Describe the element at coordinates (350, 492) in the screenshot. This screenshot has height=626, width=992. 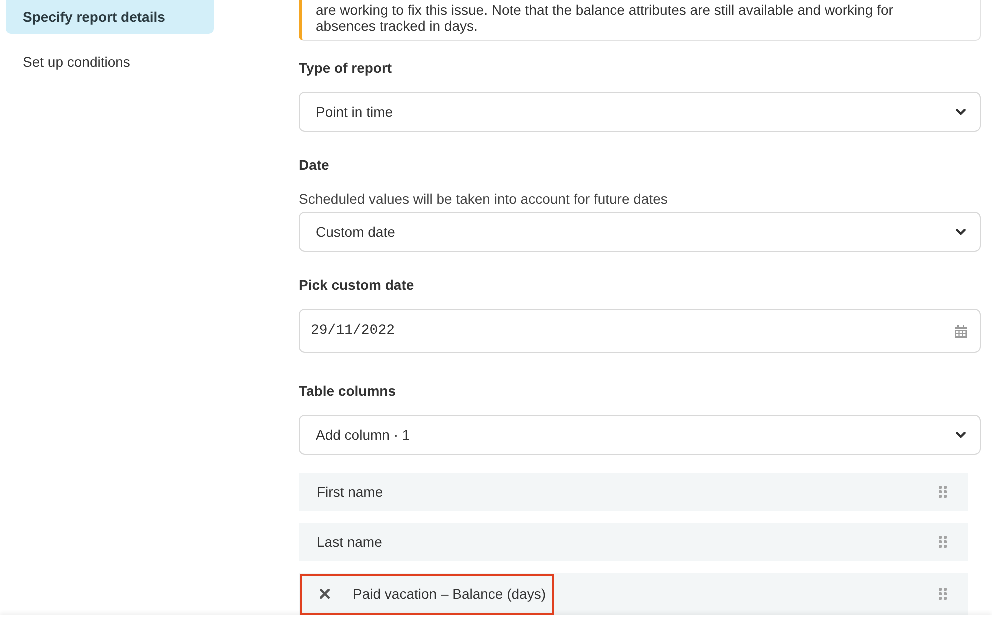
I see `column-label: First name` at that location.